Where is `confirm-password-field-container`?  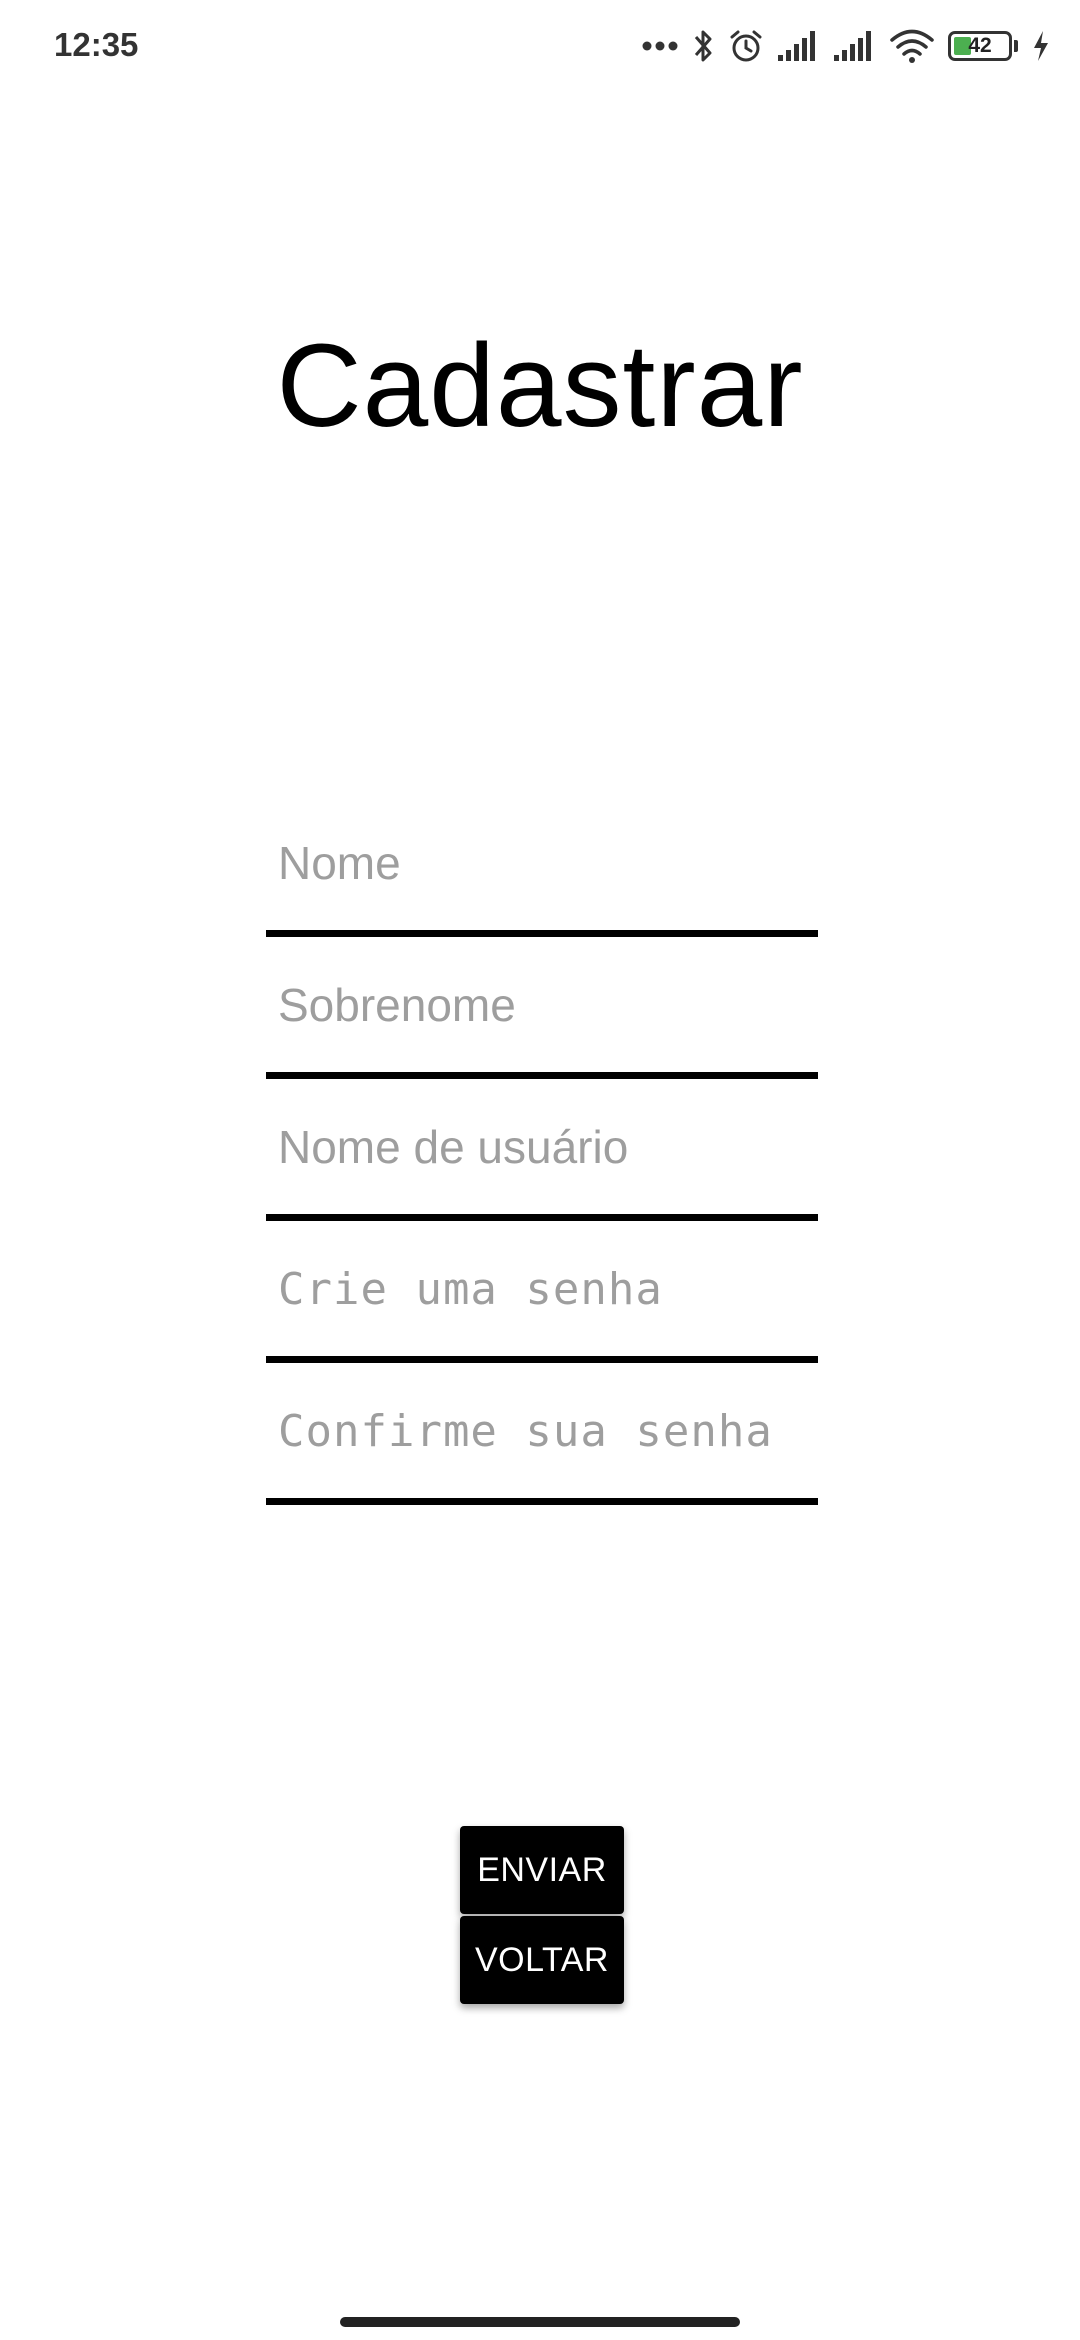
confirm-password-field-container is located at coordinates (542, 1434).